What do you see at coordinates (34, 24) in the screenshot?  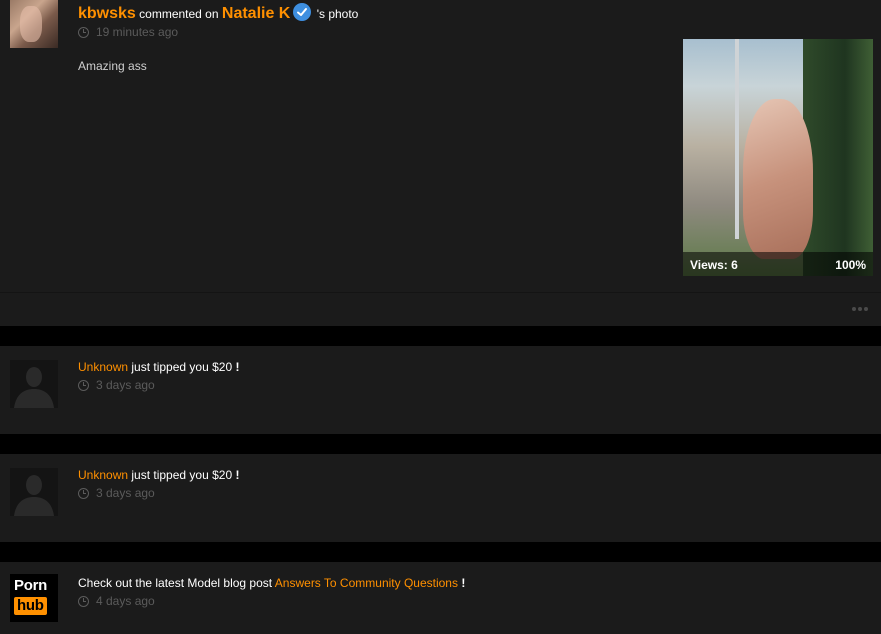 I see `user-avatar` at bounding box center [34, 24].